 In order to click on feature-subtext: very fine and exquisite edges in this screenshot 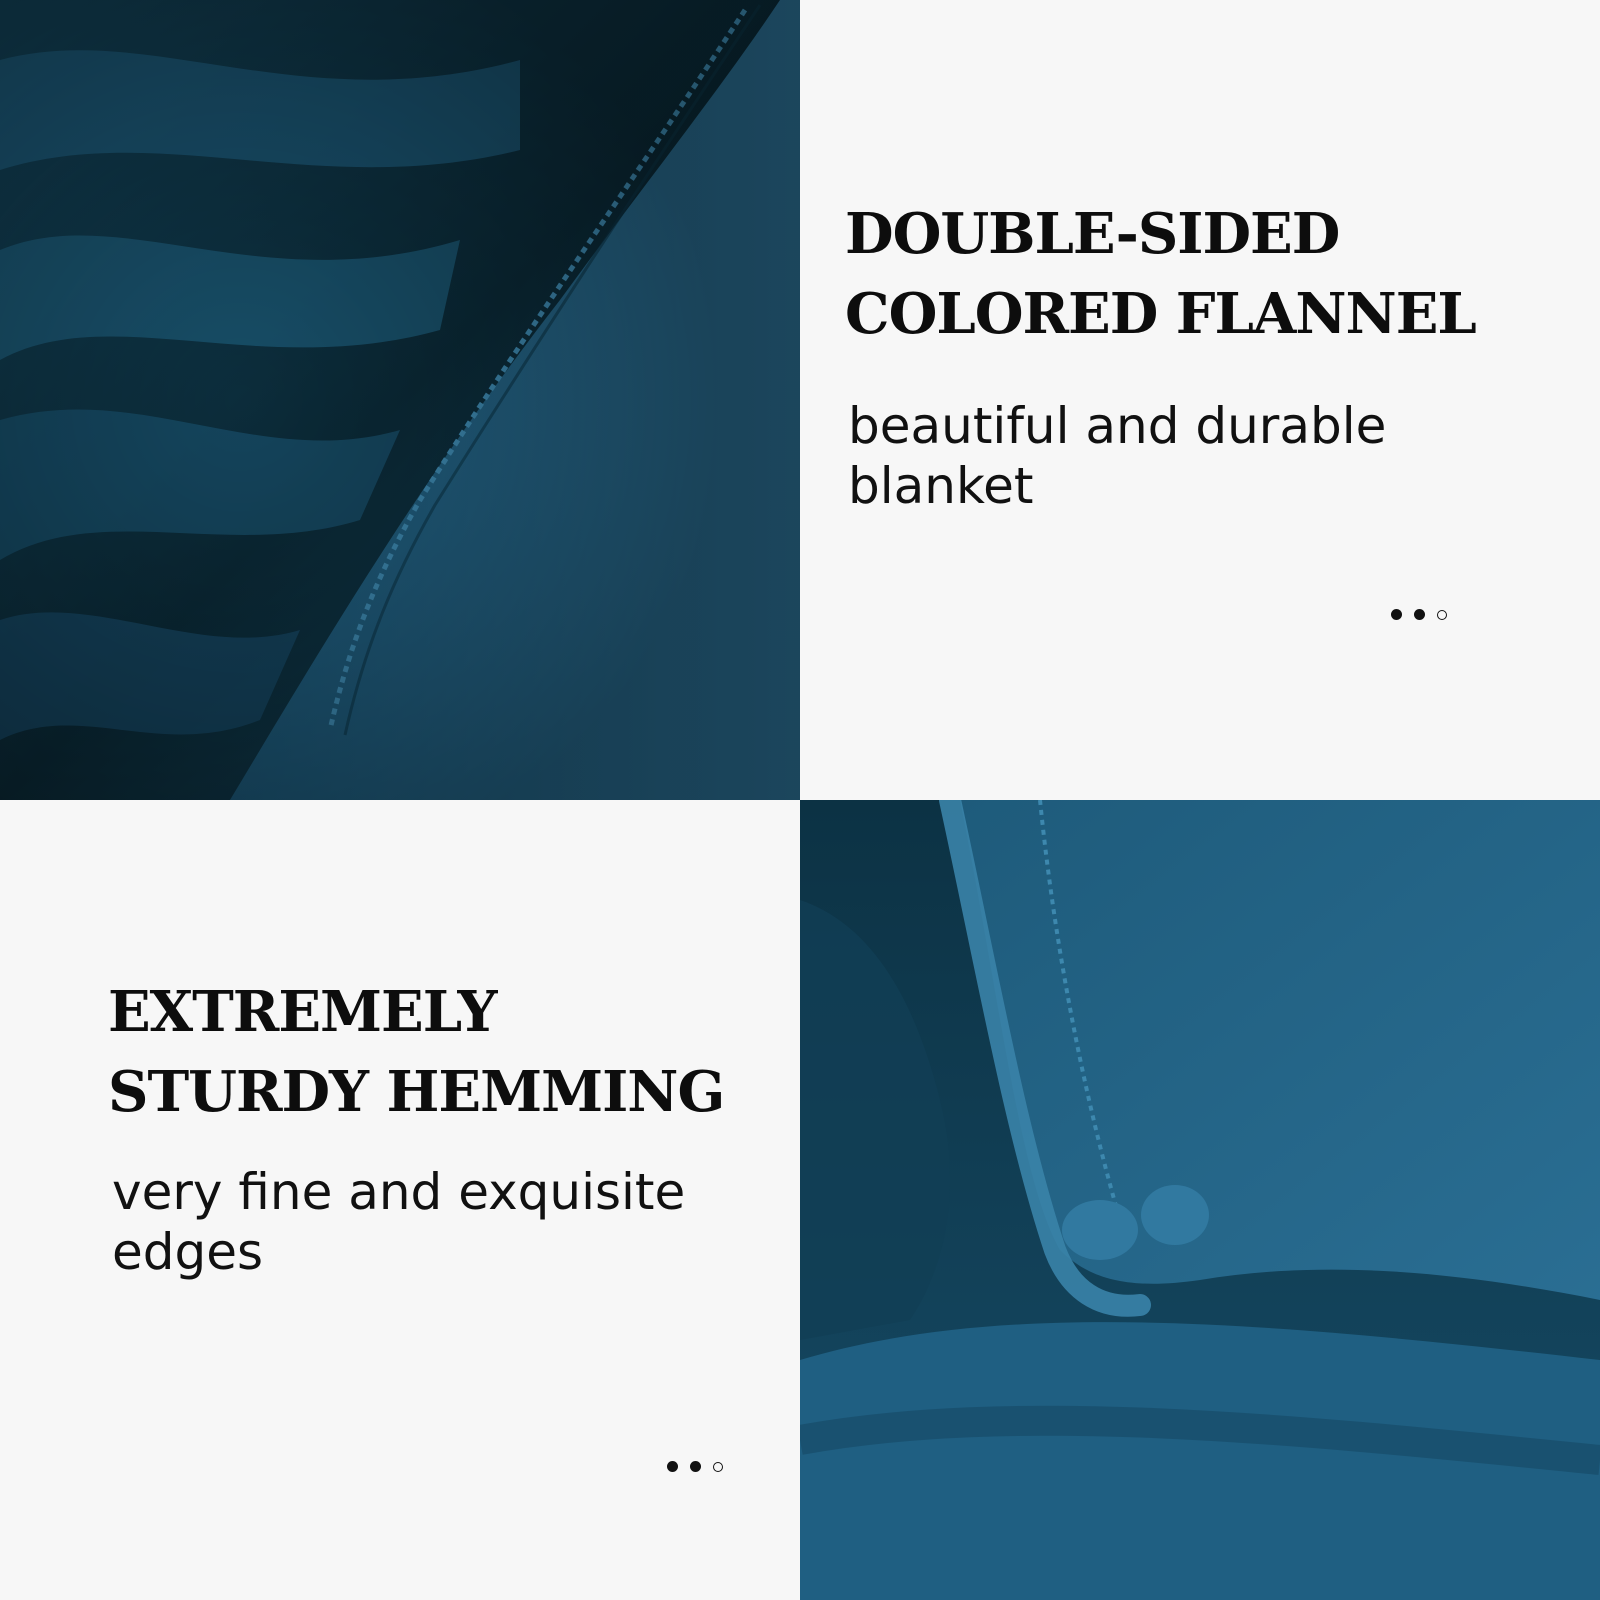, I will do `click(398, 1222)`.